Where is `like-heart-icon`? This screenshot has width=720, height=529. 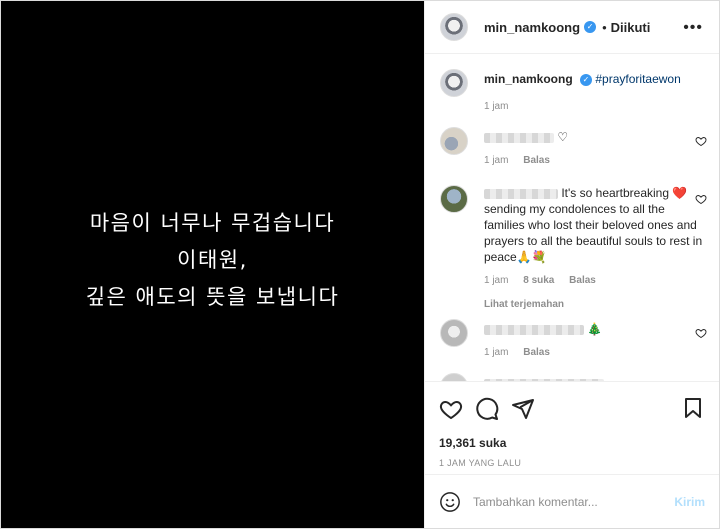 like-heart-icon is located at coordinates (451, 409).